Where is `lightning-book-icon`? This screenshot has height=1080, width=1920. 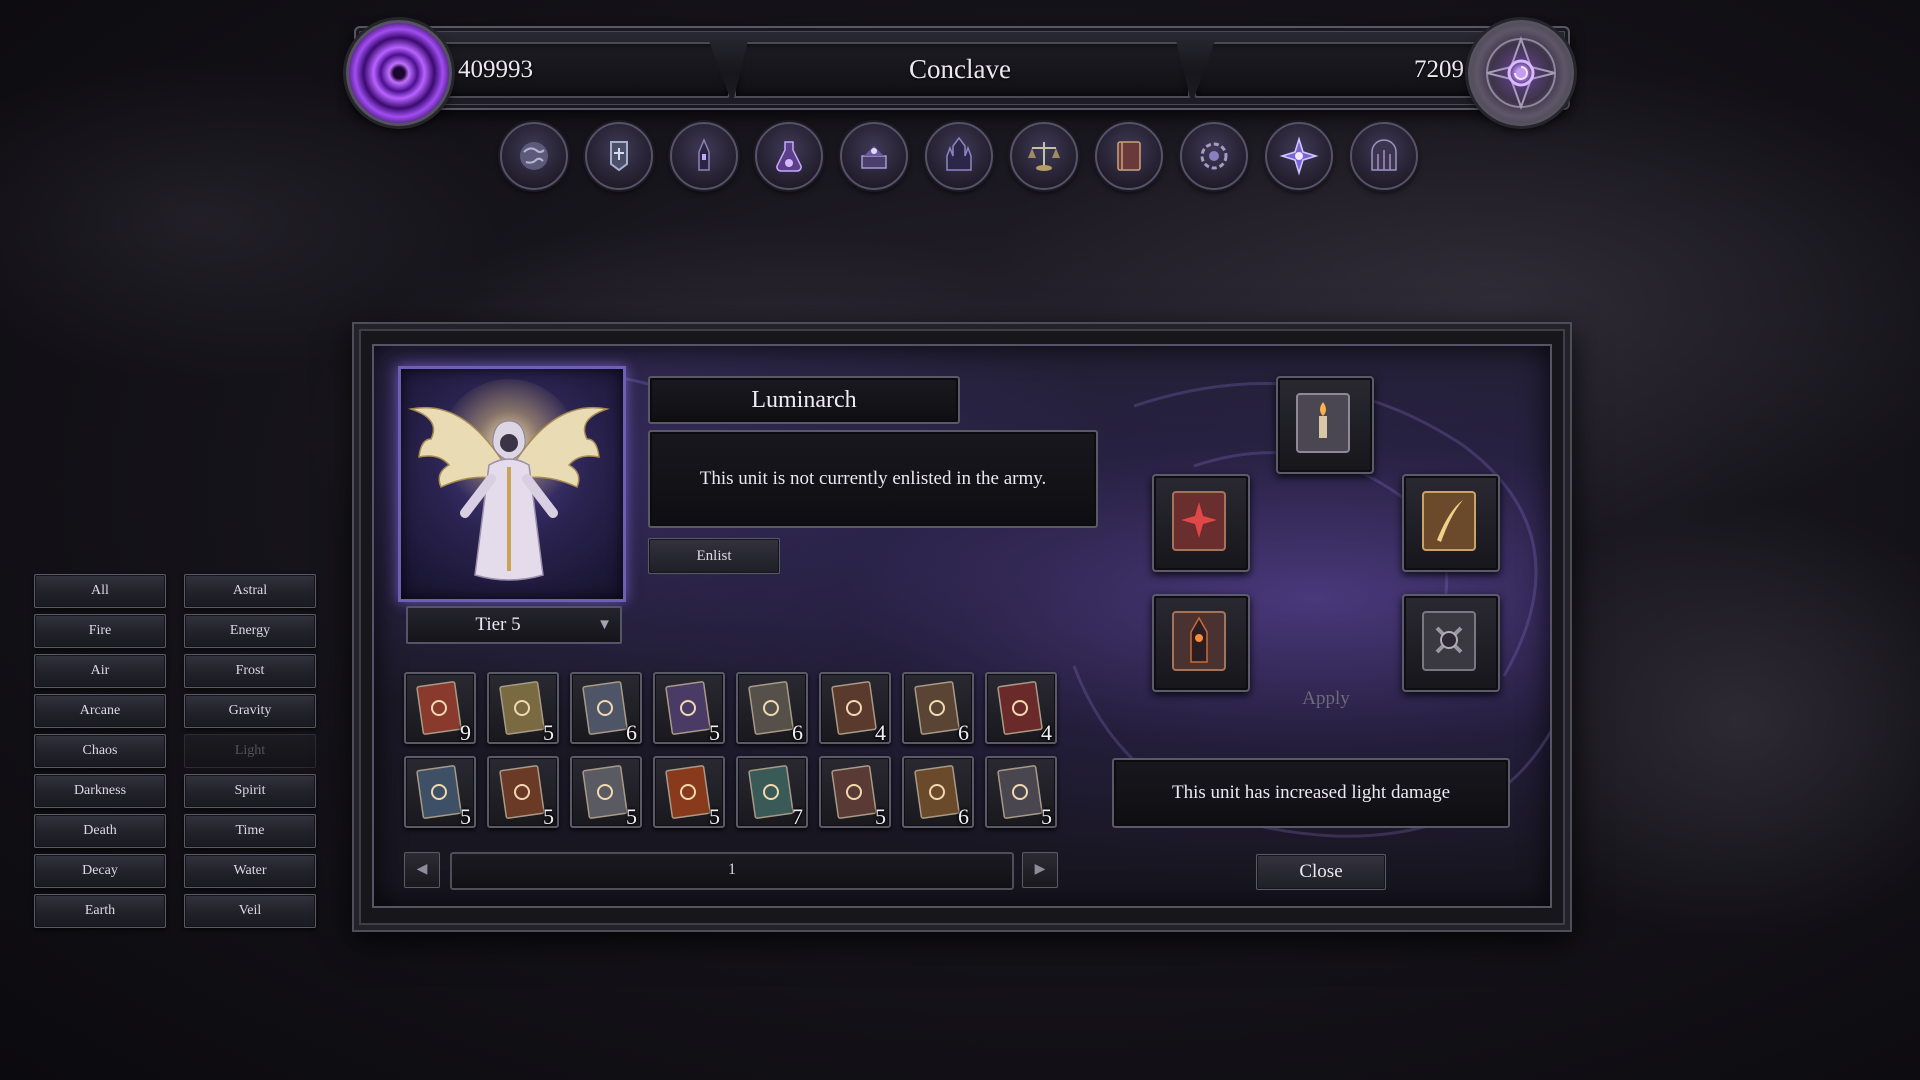
lightning-book-icon is located at coordinates (771, 708).